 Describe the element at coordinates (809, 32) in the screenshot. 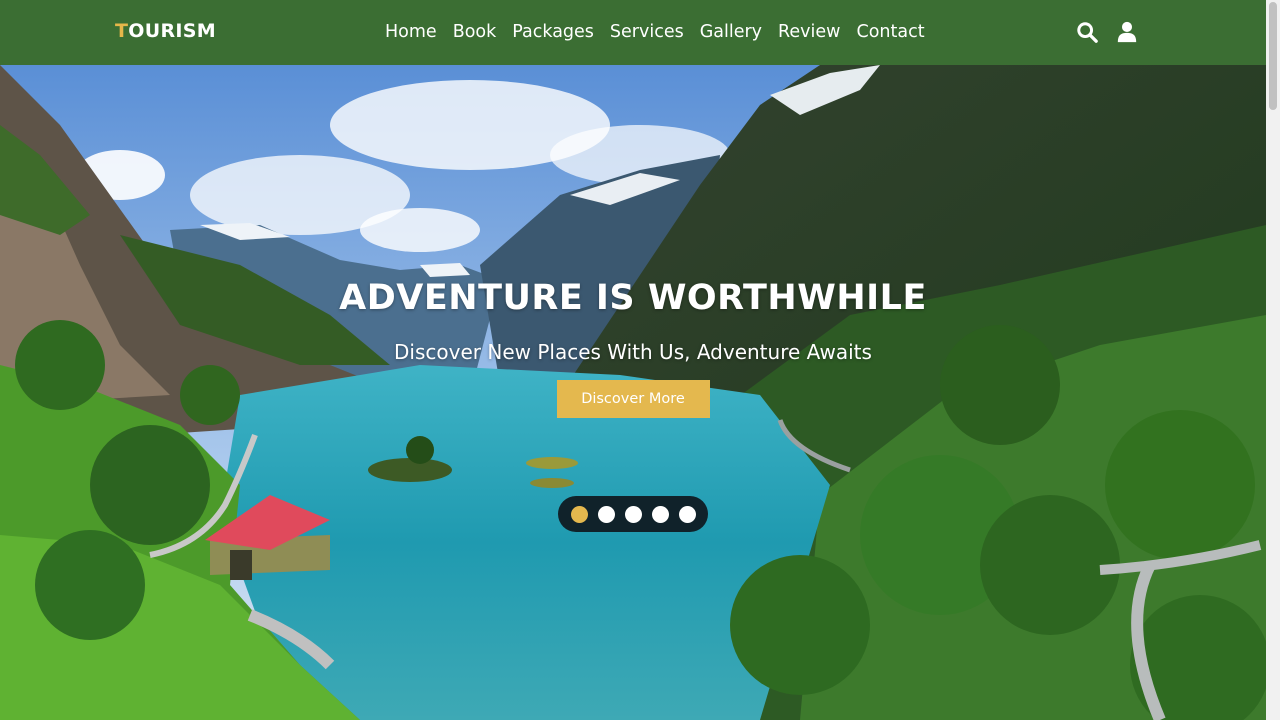

I see `nav-review: Review` at that location.